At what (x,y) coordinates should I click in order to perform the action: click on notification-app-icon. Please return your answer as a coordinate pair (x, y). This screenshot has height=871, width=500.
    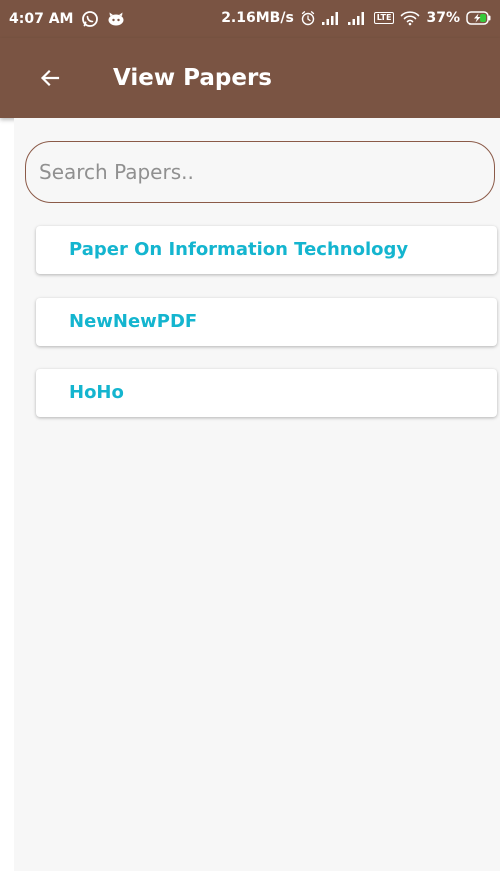
    Looking at the image, I should click on (116, 19).